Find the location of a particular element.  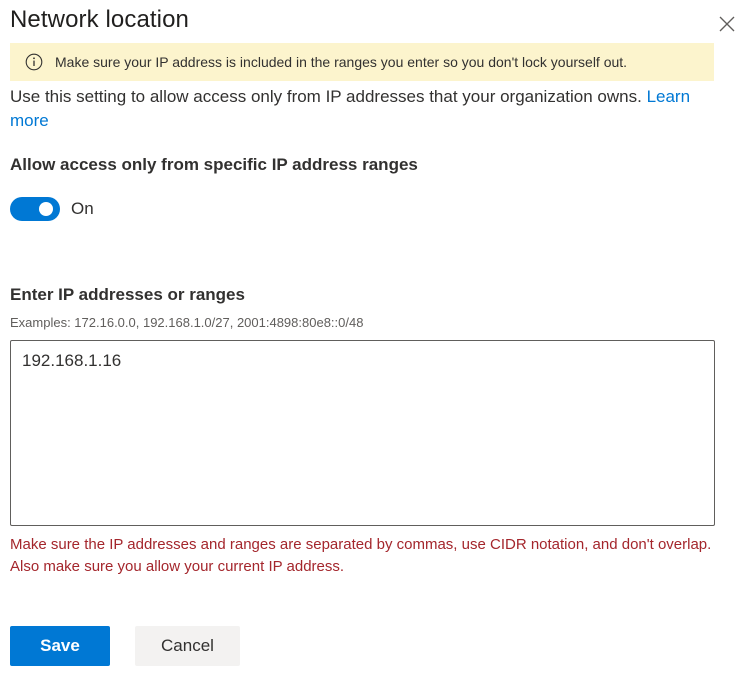

ip-restriction-toggle is located at coordinates (35, 209).